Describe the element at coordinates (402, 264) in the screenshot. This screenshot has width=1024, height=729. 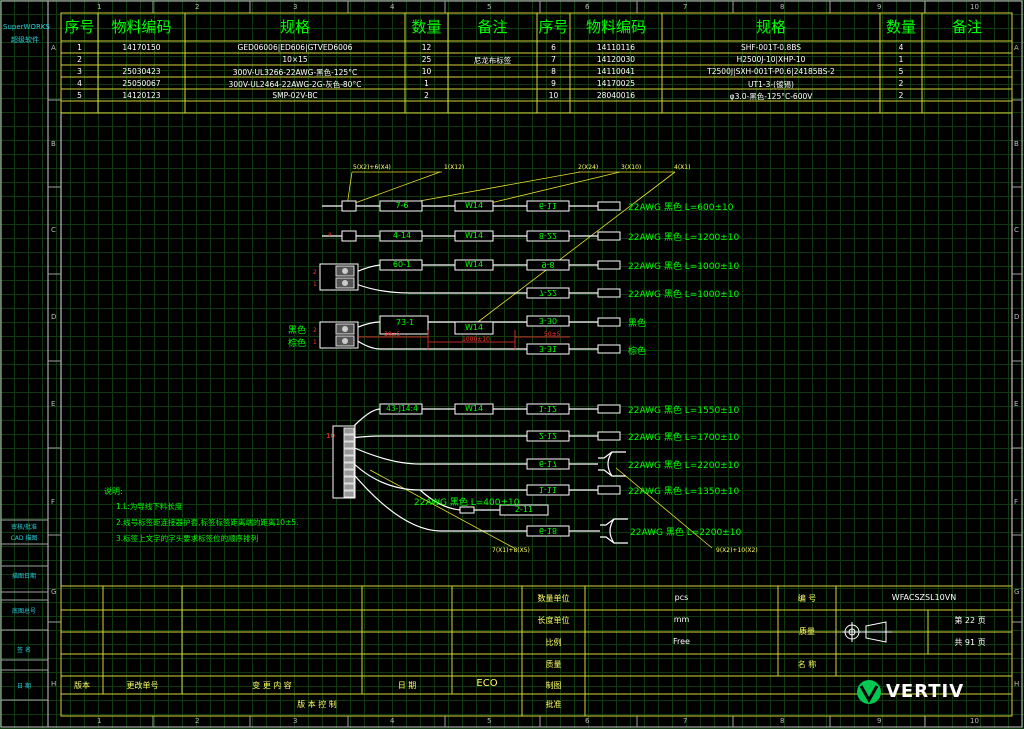
I see `wire-label: 60-1` at that location.